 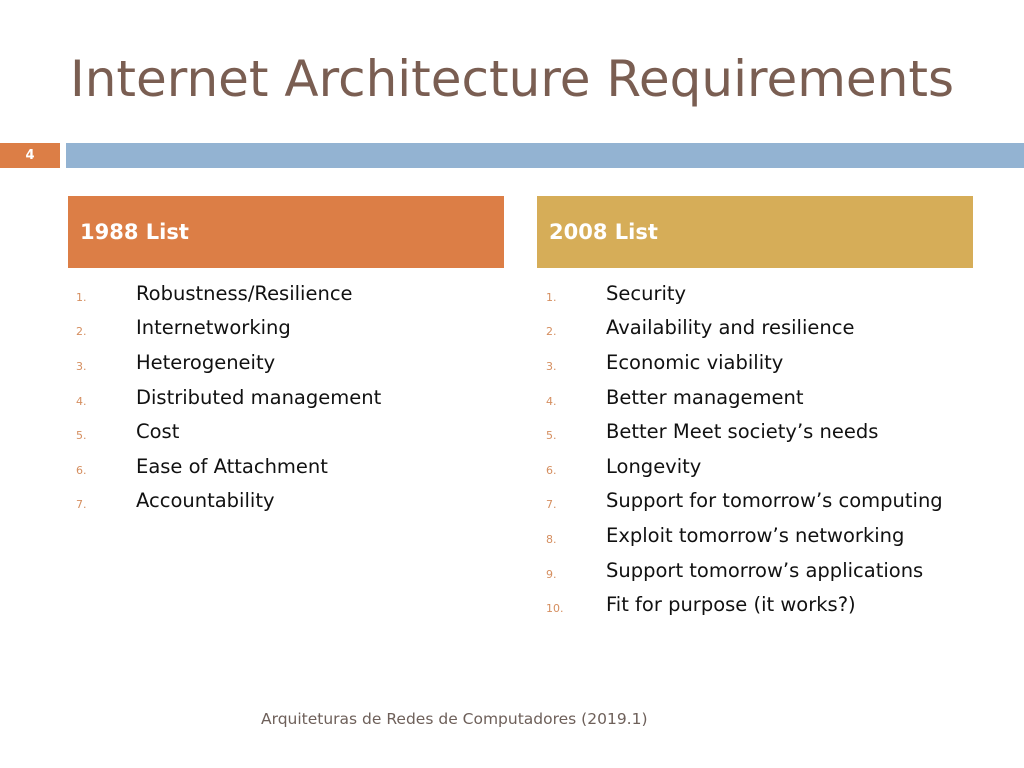 I want to click on item-text: Accountability, so click(x=205, y=501).